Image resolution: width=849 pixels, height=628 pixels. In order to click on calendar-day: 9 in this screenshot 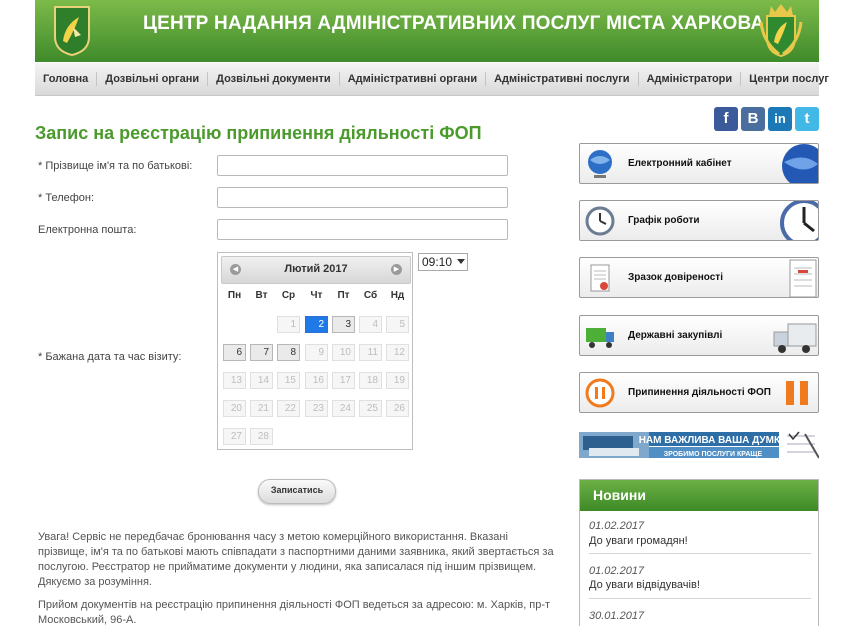, I will do `click(316, 352)`.